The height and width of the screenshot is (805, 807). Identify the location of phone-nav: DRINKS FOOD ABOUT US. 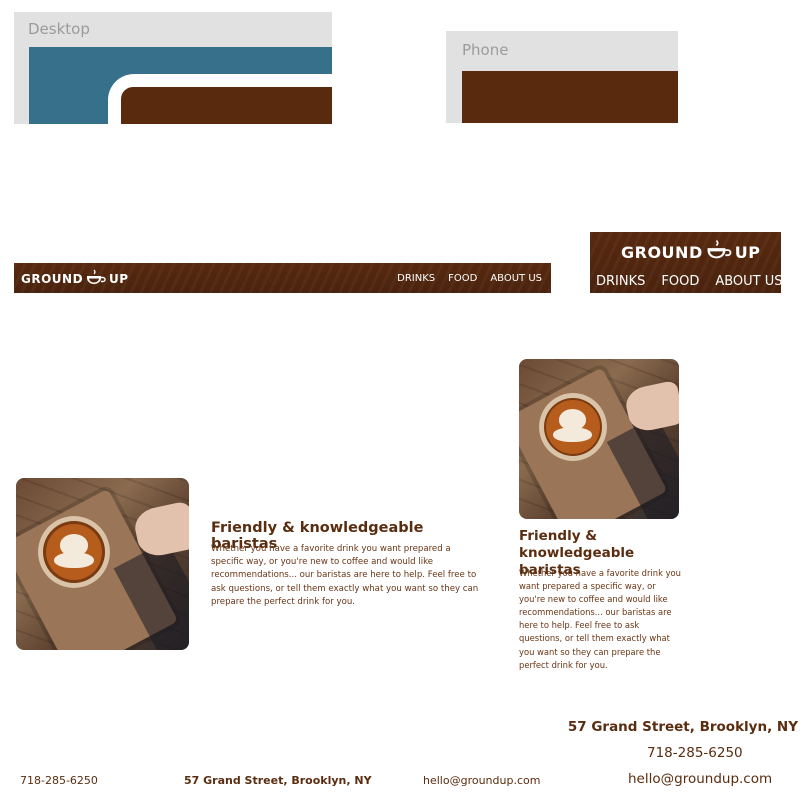
(689, 281).